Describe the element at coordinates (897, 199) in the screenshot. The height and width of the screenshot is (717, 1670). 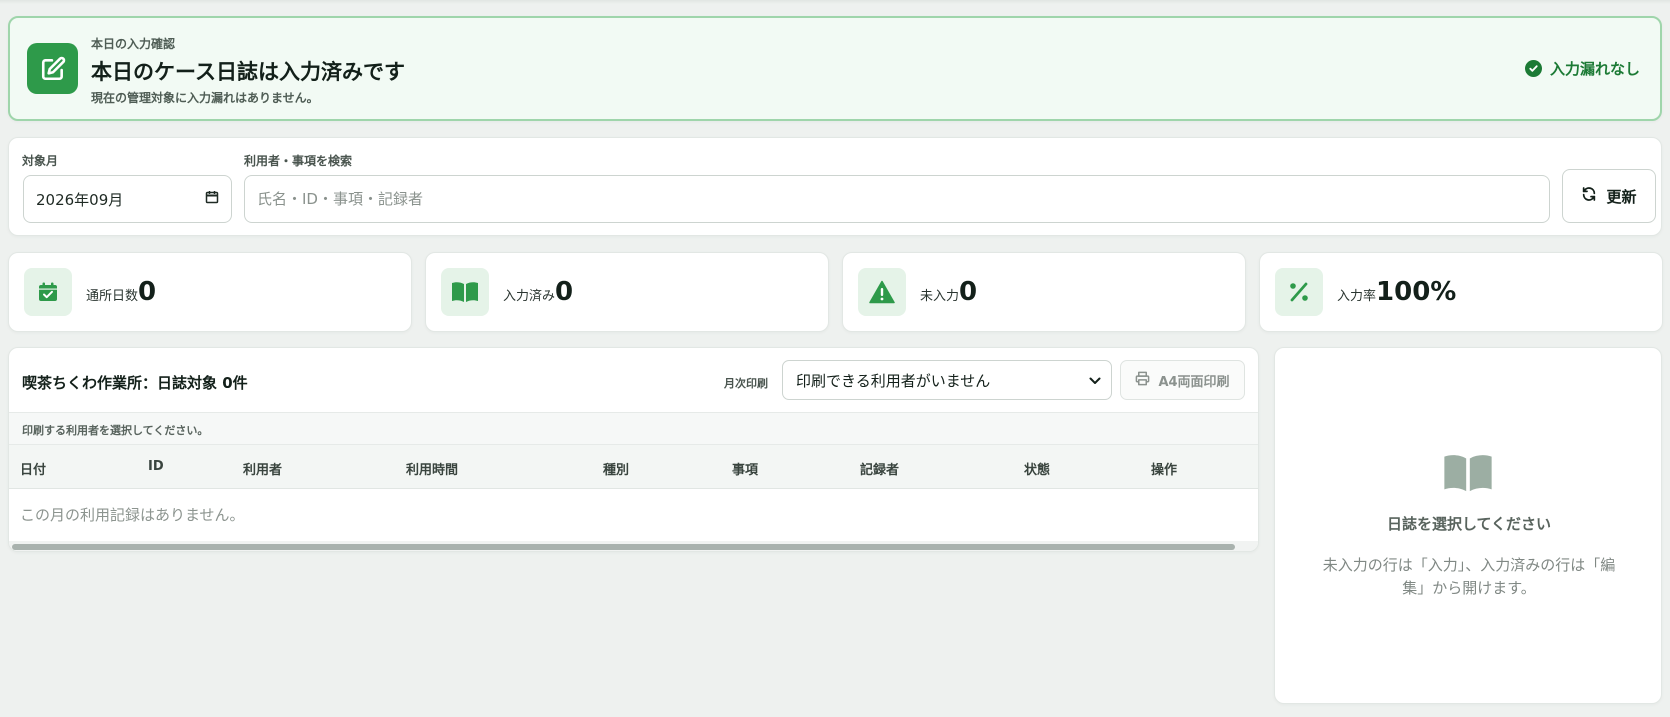
I see `search-input` at that location.